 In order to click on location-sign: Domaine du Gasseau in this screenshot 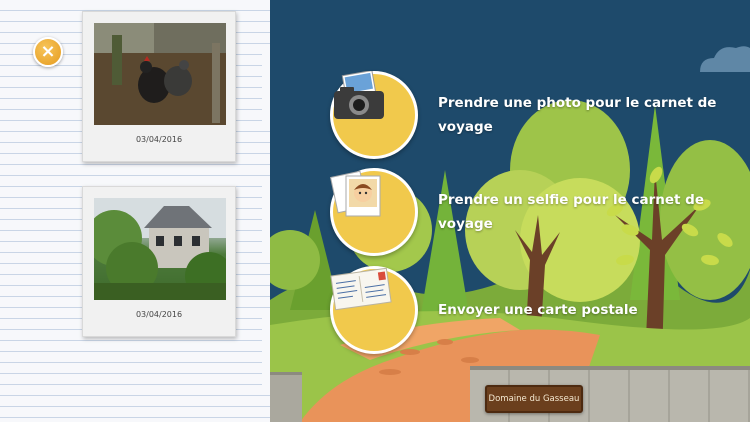, I will do `click(534, 399)`.